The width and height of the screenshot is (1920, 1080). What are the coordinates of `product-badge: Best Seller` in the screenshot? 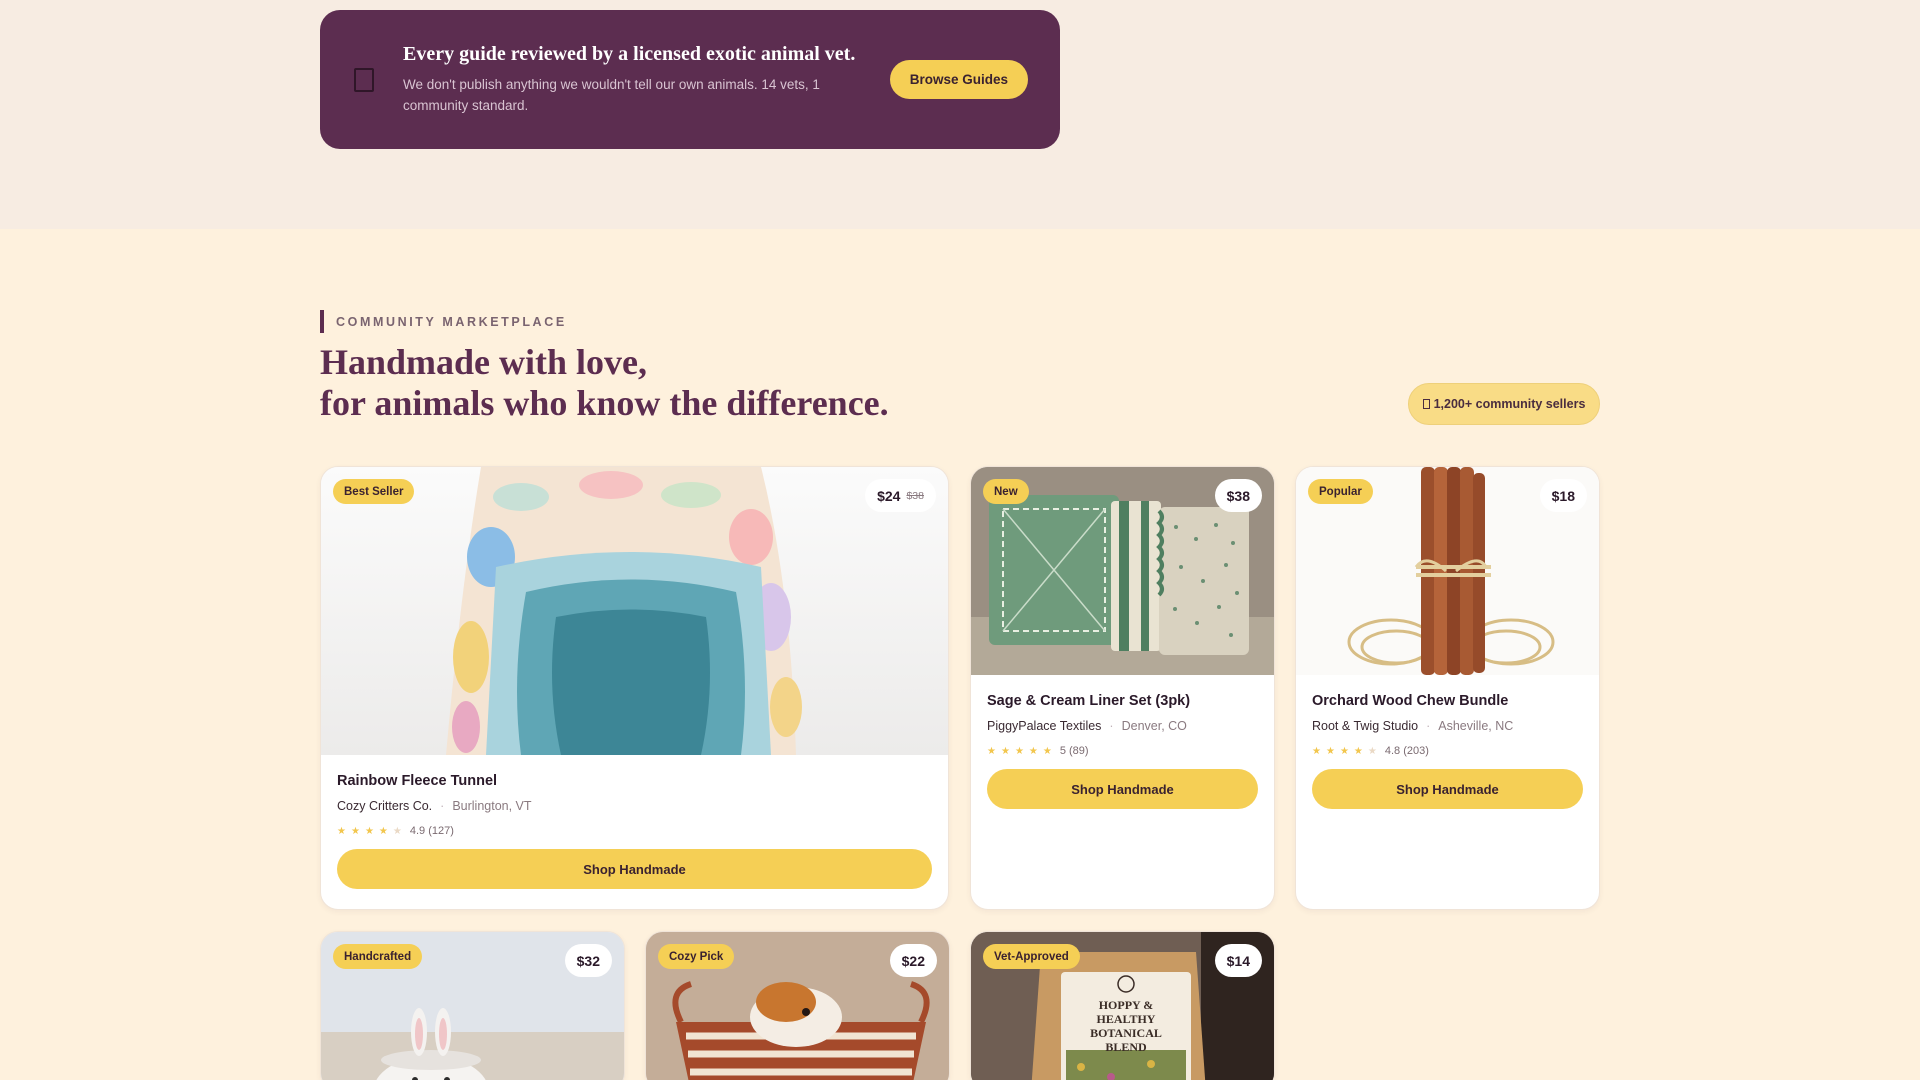 It's located at (374, 491).